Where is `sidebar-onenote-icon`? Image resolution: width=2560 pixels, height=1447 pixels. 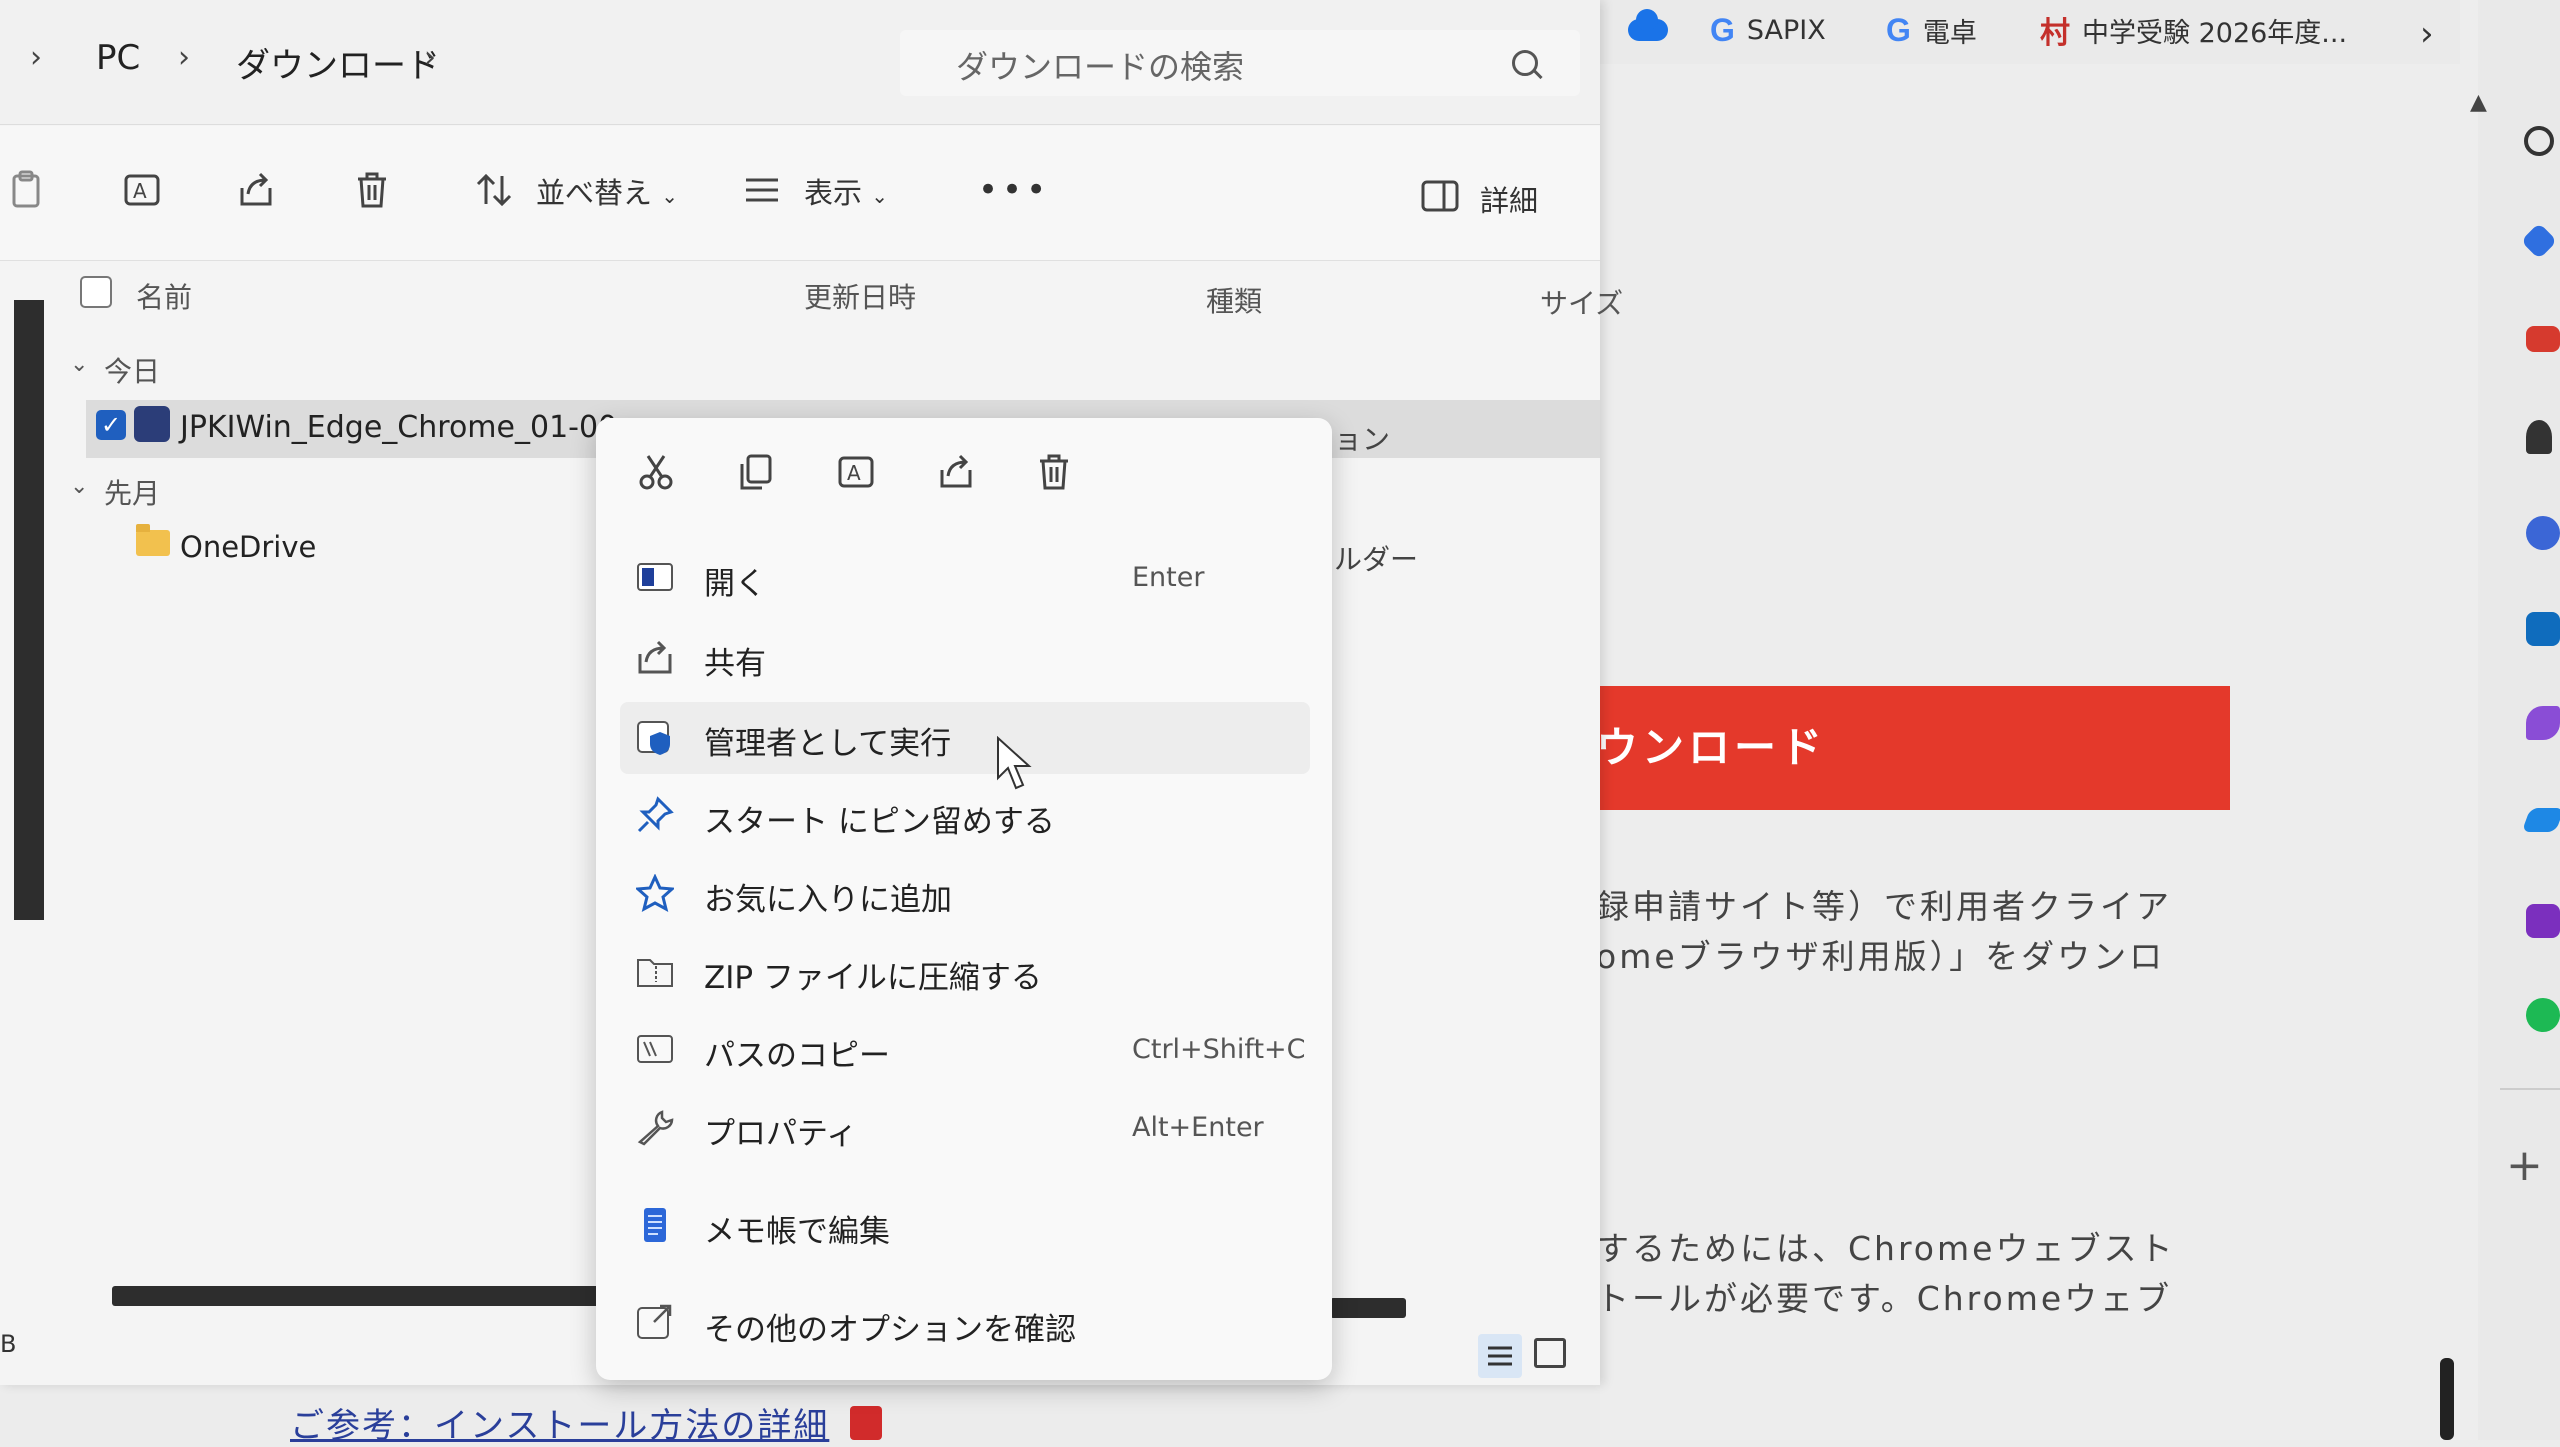
sidebar-onenote-icon is located at coordinates (2543, 921).